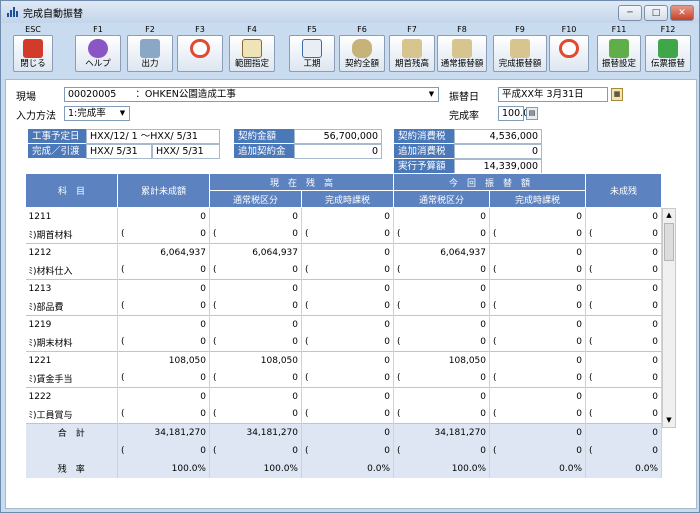  Describe the element at coordinates (513, 113) in the screenshot. I see `completion-rate-field: 100.0` at that location.